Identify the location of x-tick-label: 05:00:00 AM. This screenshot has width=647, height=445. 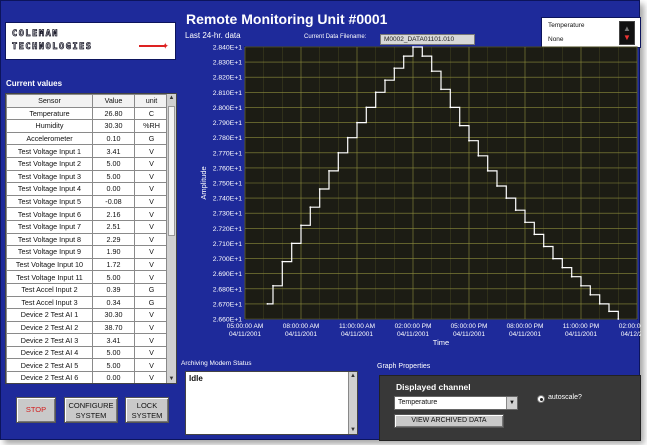
(245, 326).